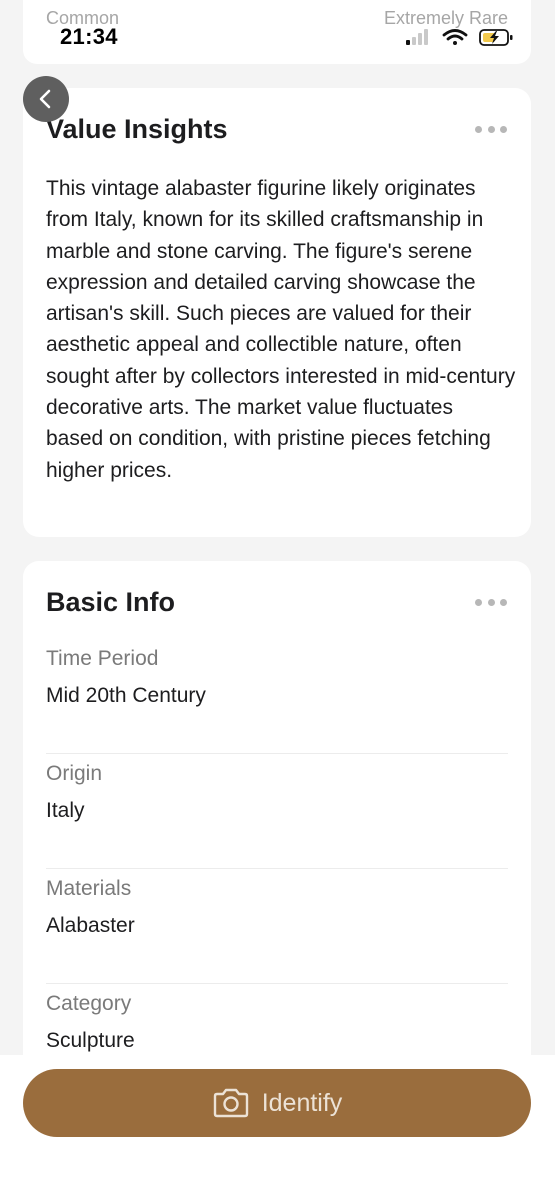 The image size is (555, 1200). I want to click on basic-info-title: Basic Info, so click(111, 602).